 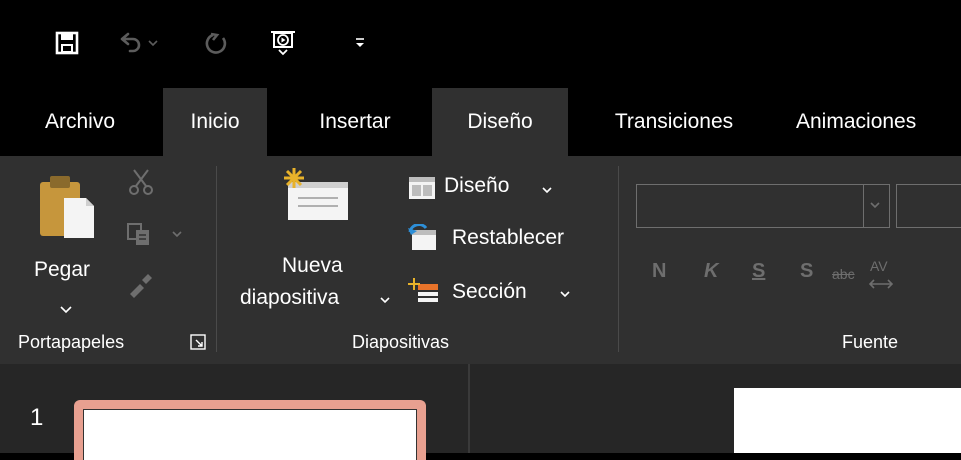 I want to click on dialog-launcher-icon, so click(x=198, y=342).